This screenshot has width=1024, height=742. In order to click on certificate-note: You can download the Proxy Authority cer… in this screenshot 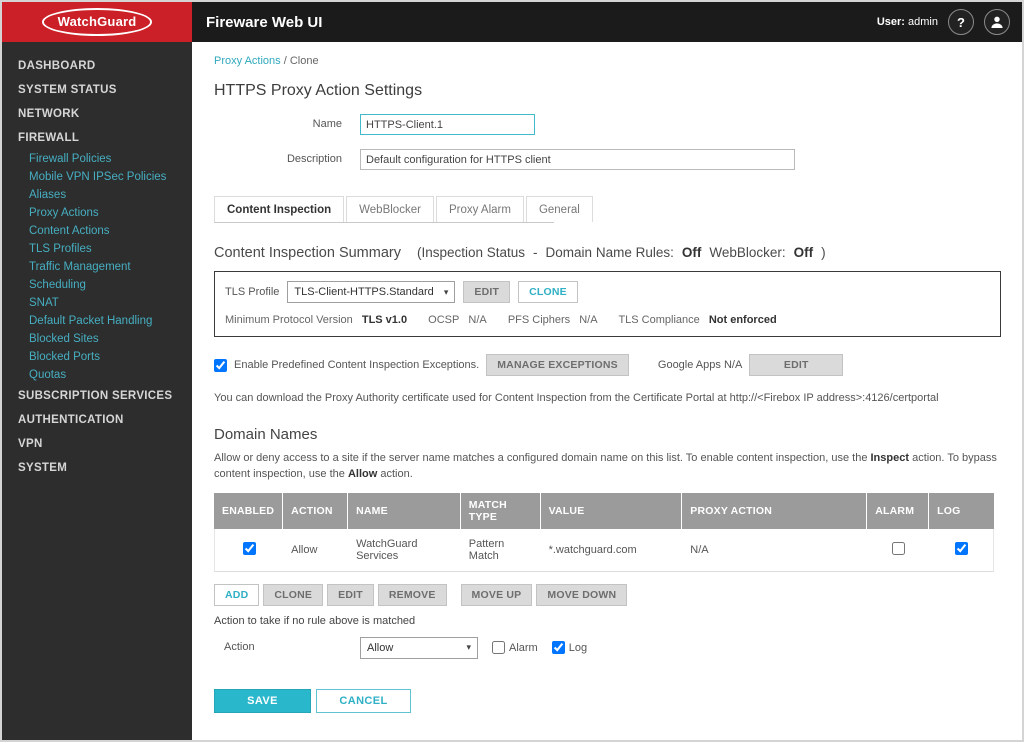, I will do `click(576, 398)`.